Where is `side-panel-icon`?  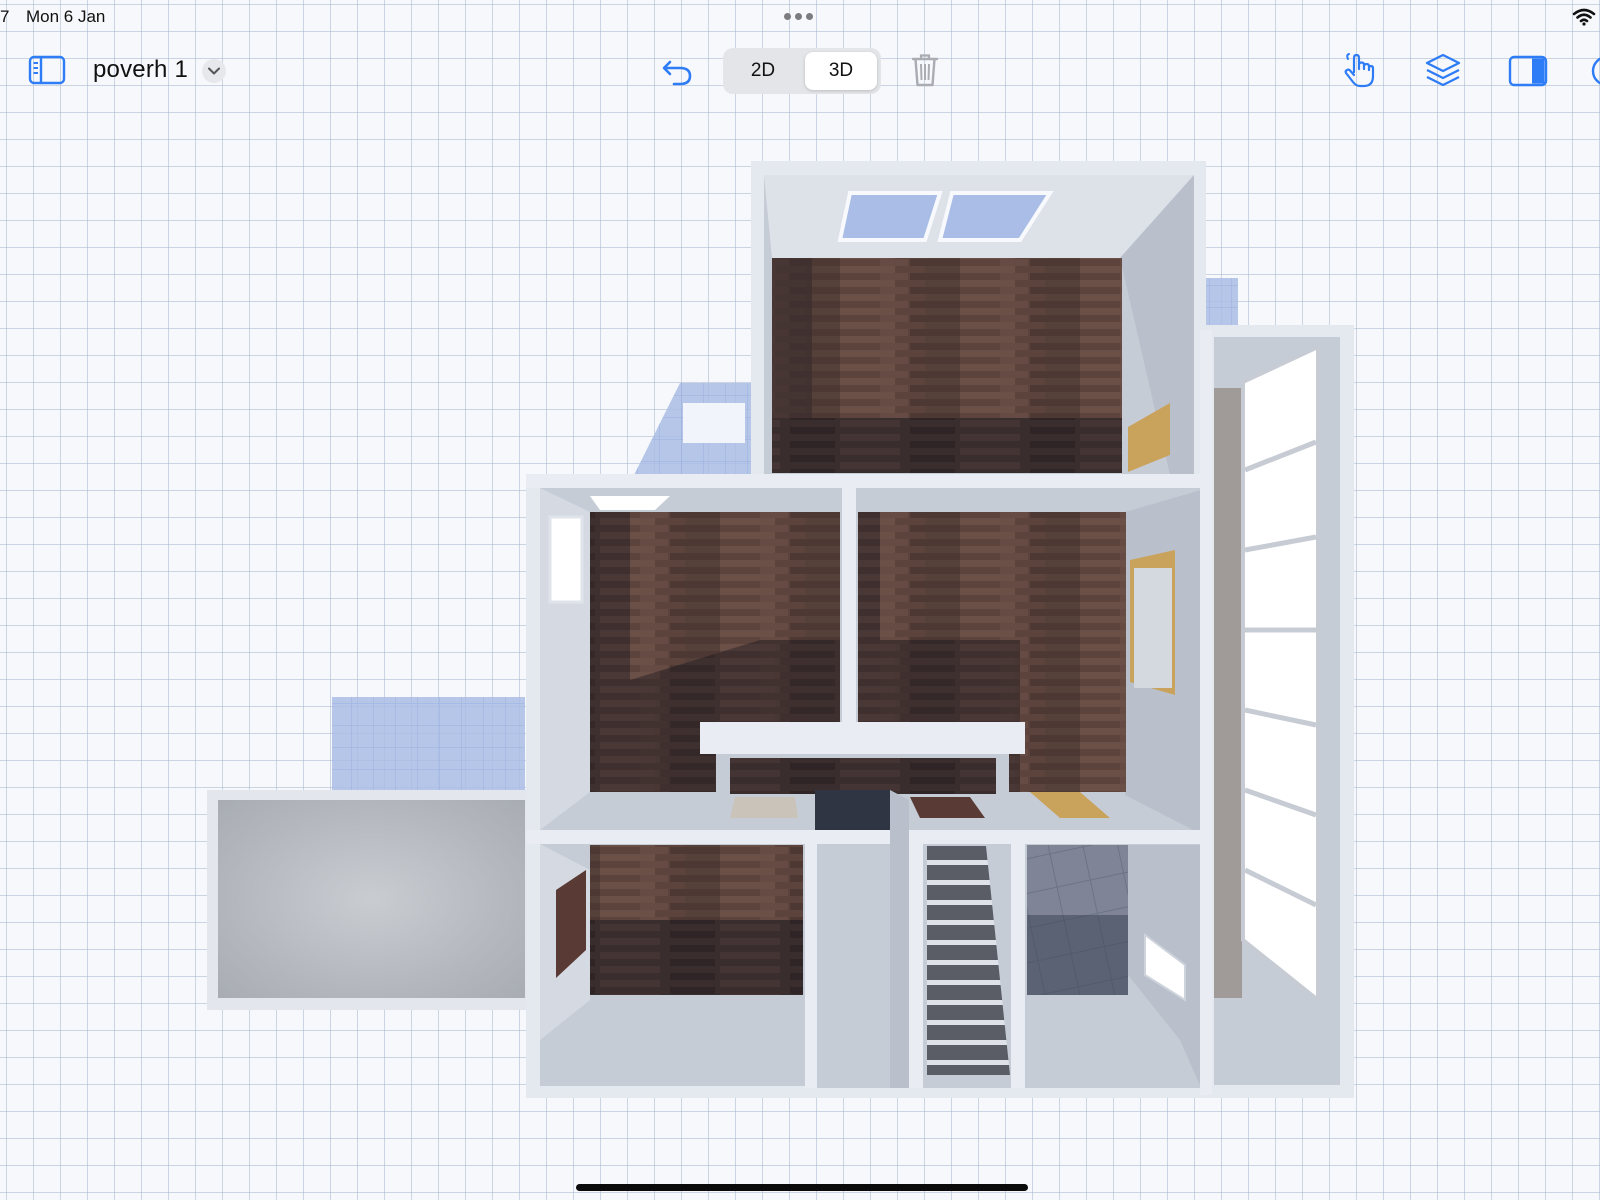 side-panel-icon is located at coordinates (1528, 71).